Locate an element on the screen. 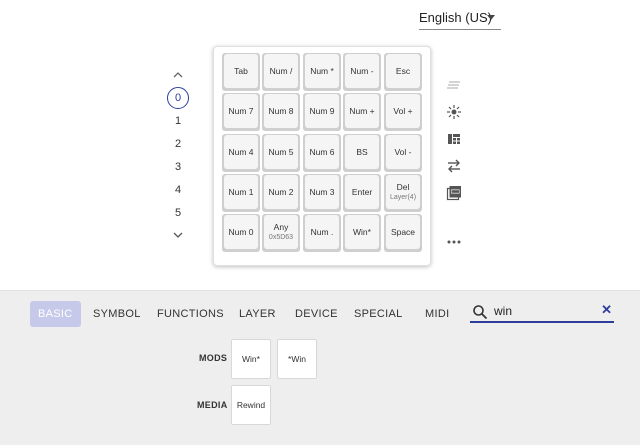 The width and height of the screenshot is (640, 445). key-label: Num - is located at coordinates (362, 71).